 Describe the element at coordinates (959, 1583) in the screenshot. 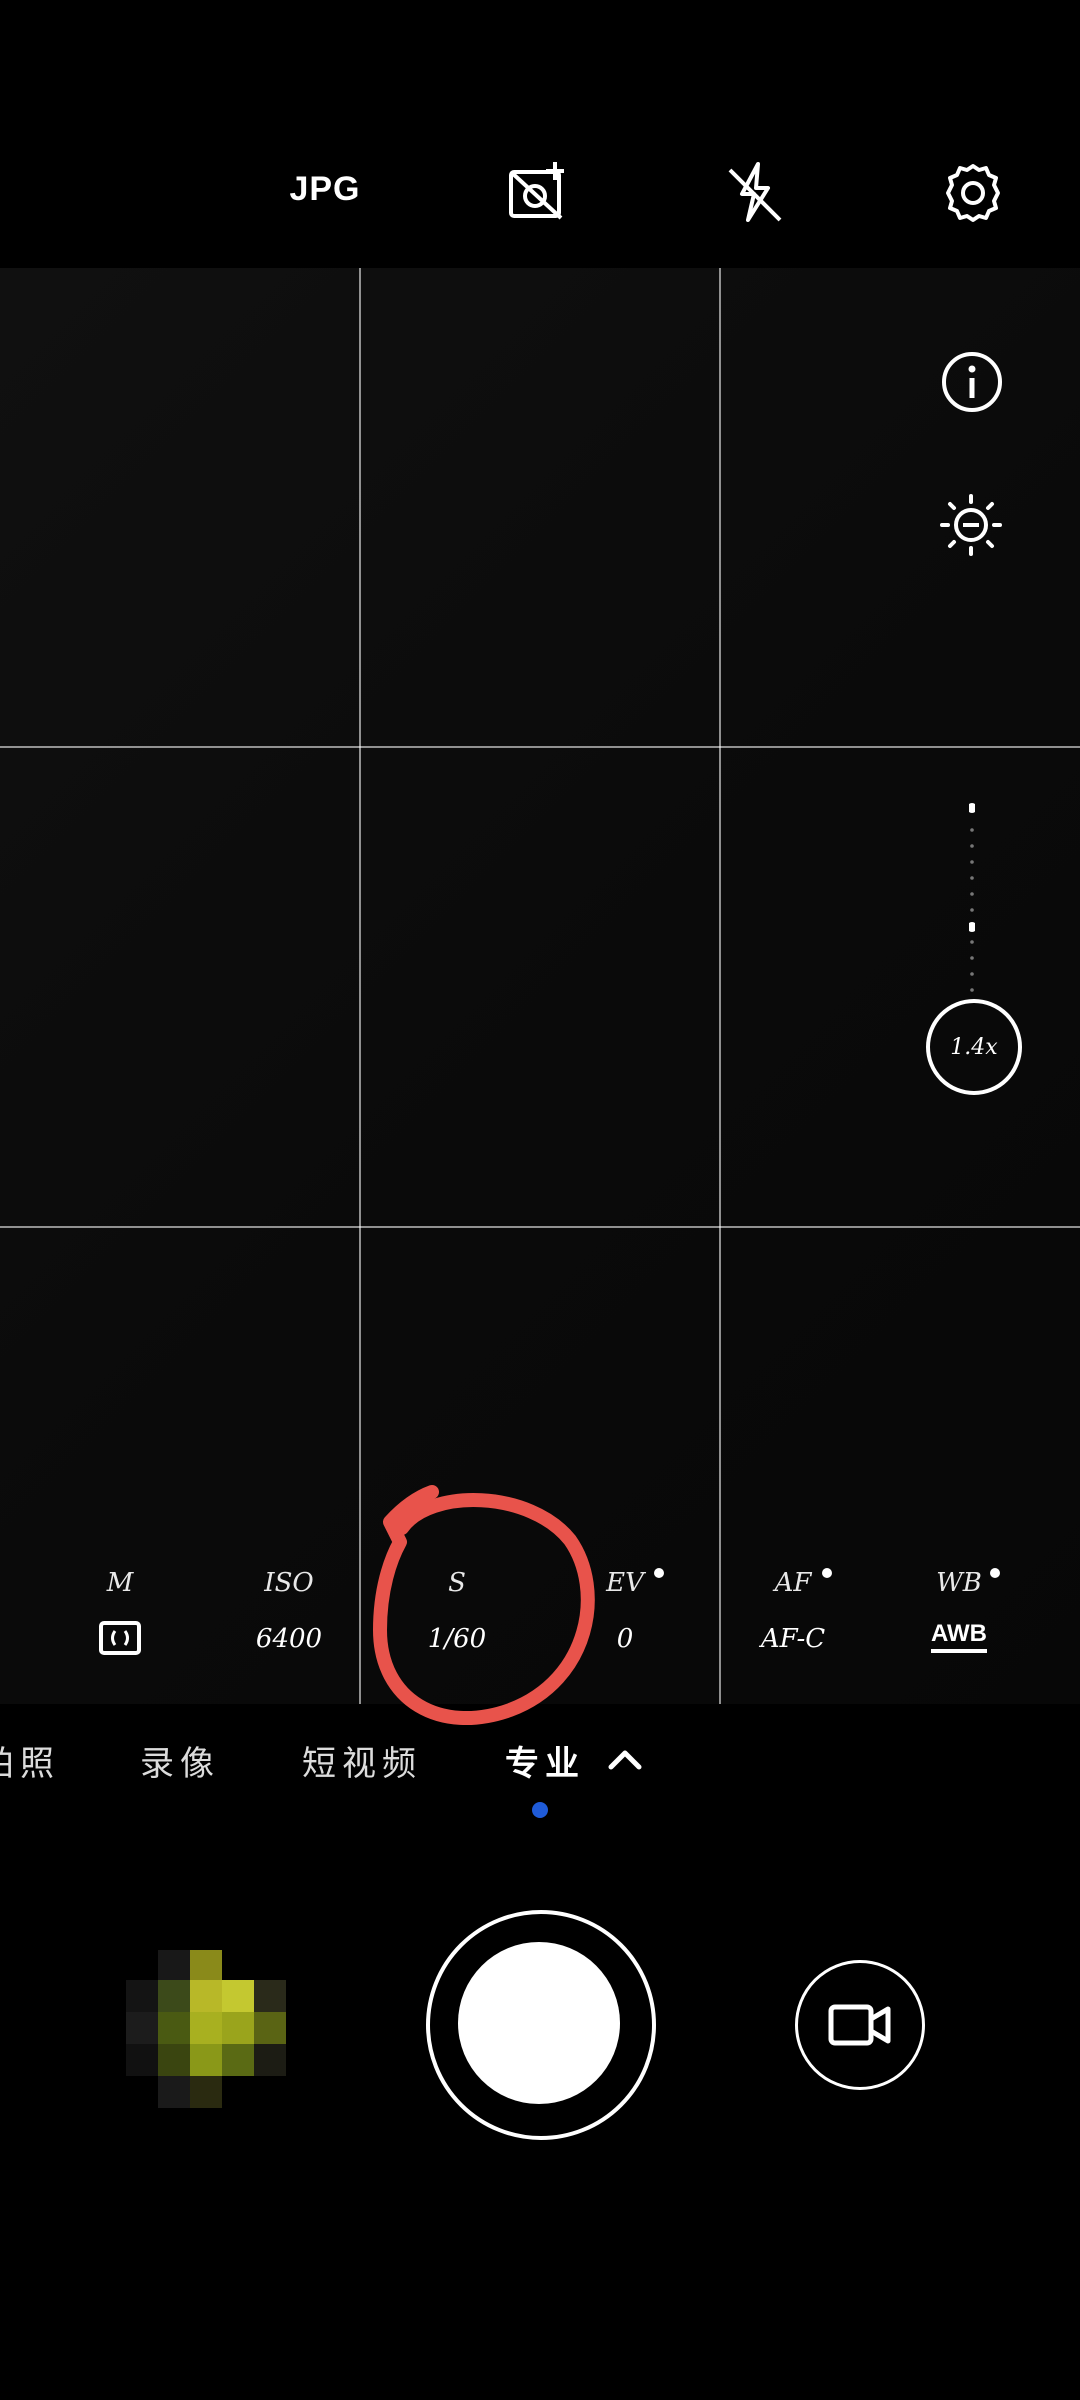

I see `param-label: WB` at that location.